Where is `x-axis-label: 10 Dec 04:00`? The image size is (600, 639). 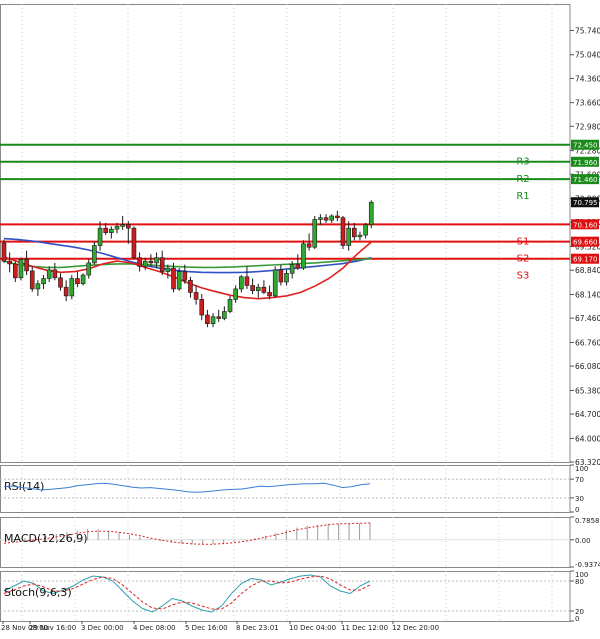 x-axis-label: 10 Dec 04:00 is located at coordinates (312, 628).